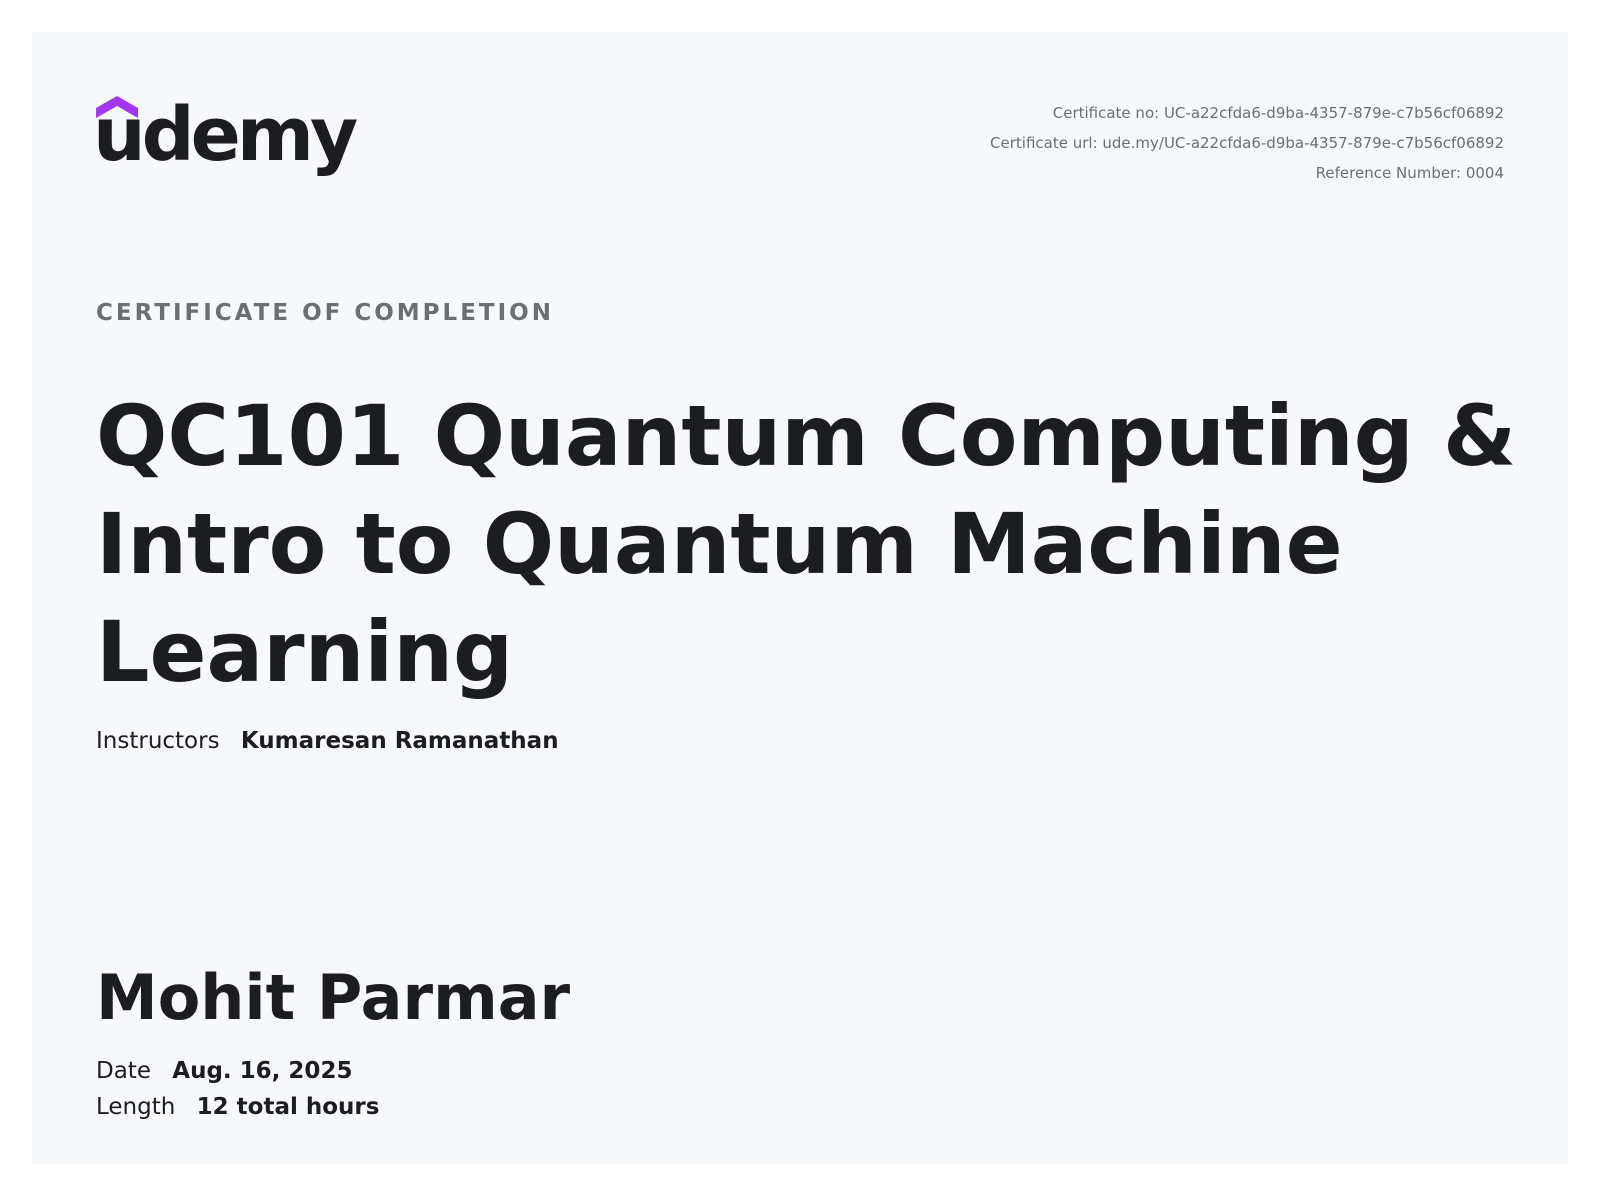 The image size is (1600, 1190). What do you see at coordinates (333, 997) in the screenshot?
I see `student-name: Mohit Parmar` at bounding box center [333, 997].